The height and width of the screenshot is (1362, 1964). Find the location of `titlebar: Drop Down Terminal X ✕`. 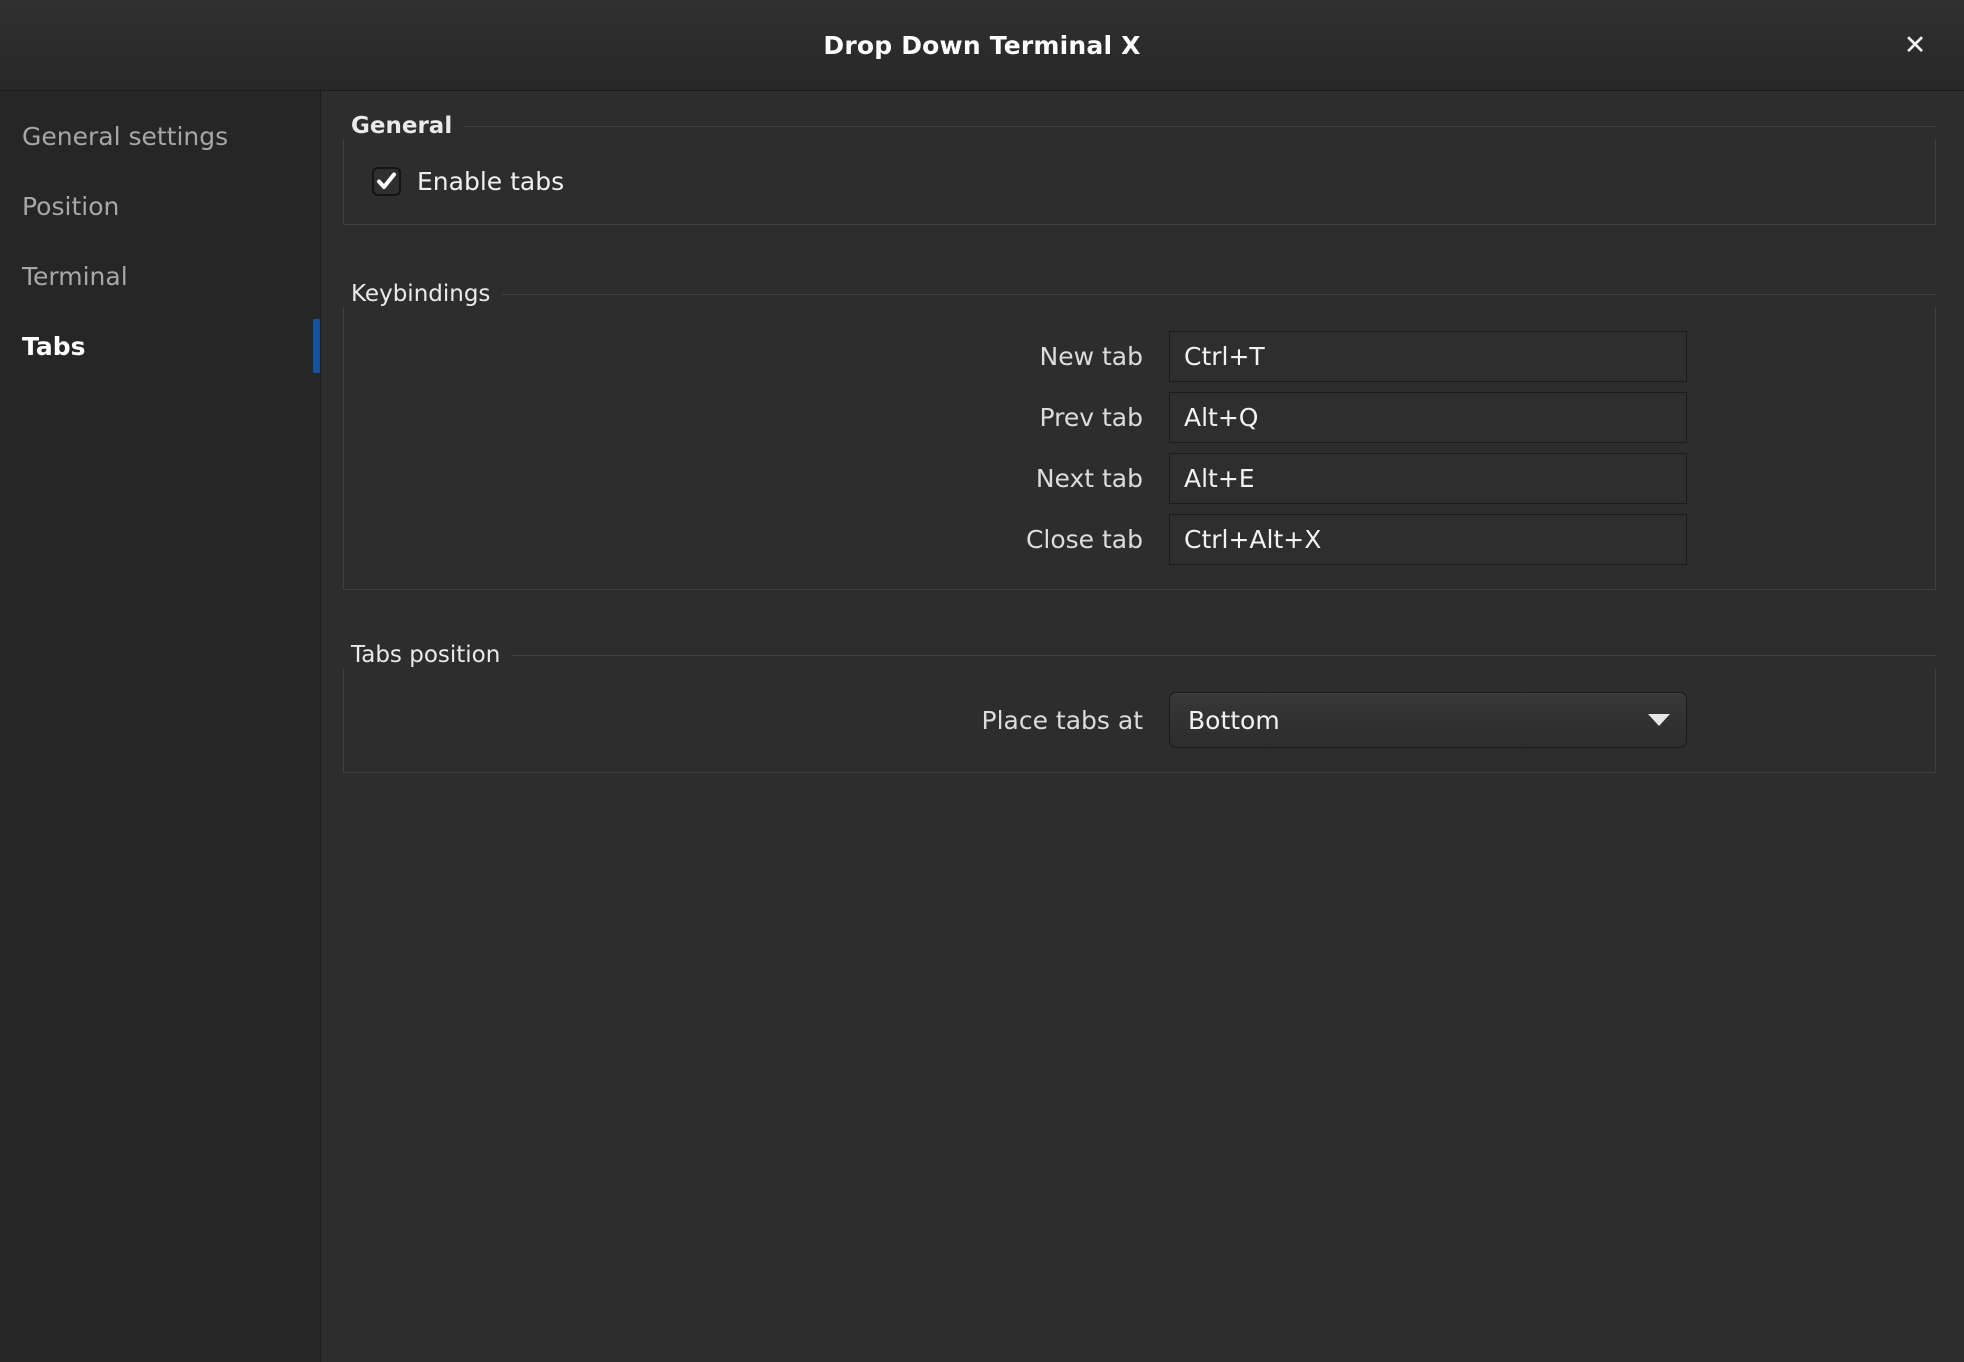

titlebar: Drop Down Terminal X ✕ is located at coordinates (982, 45).